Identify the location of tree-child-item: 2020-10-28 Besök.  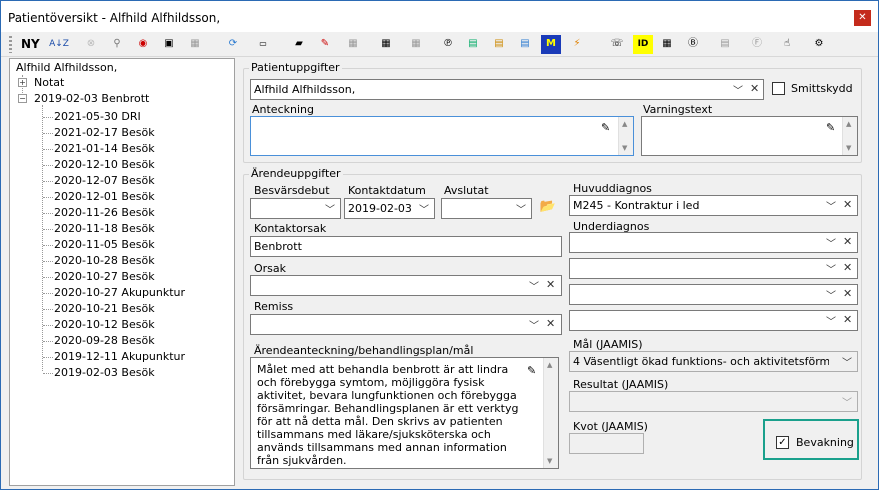
(104, 260).